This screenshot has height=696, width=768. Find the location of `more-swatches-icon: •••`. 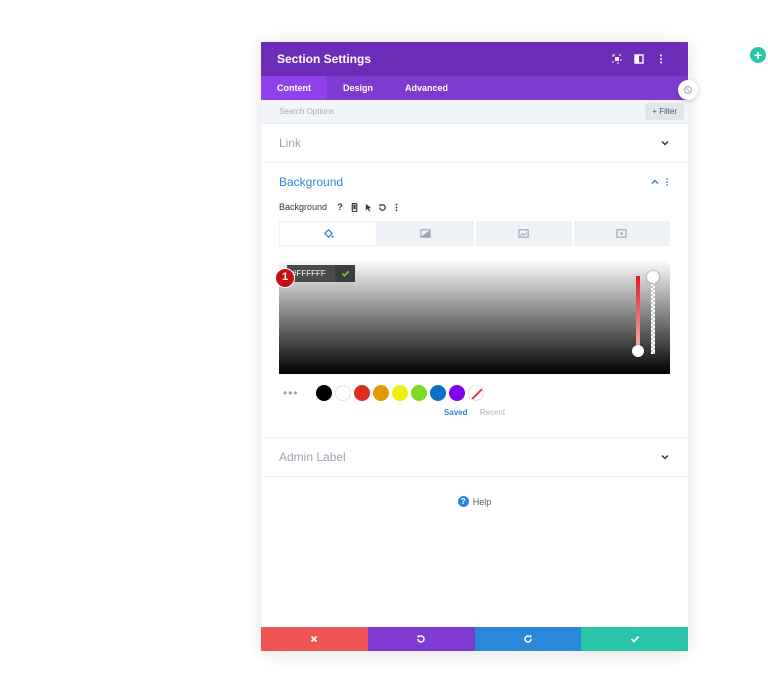

more-swatches-icon: ••• is located at coordinates (295, 393).